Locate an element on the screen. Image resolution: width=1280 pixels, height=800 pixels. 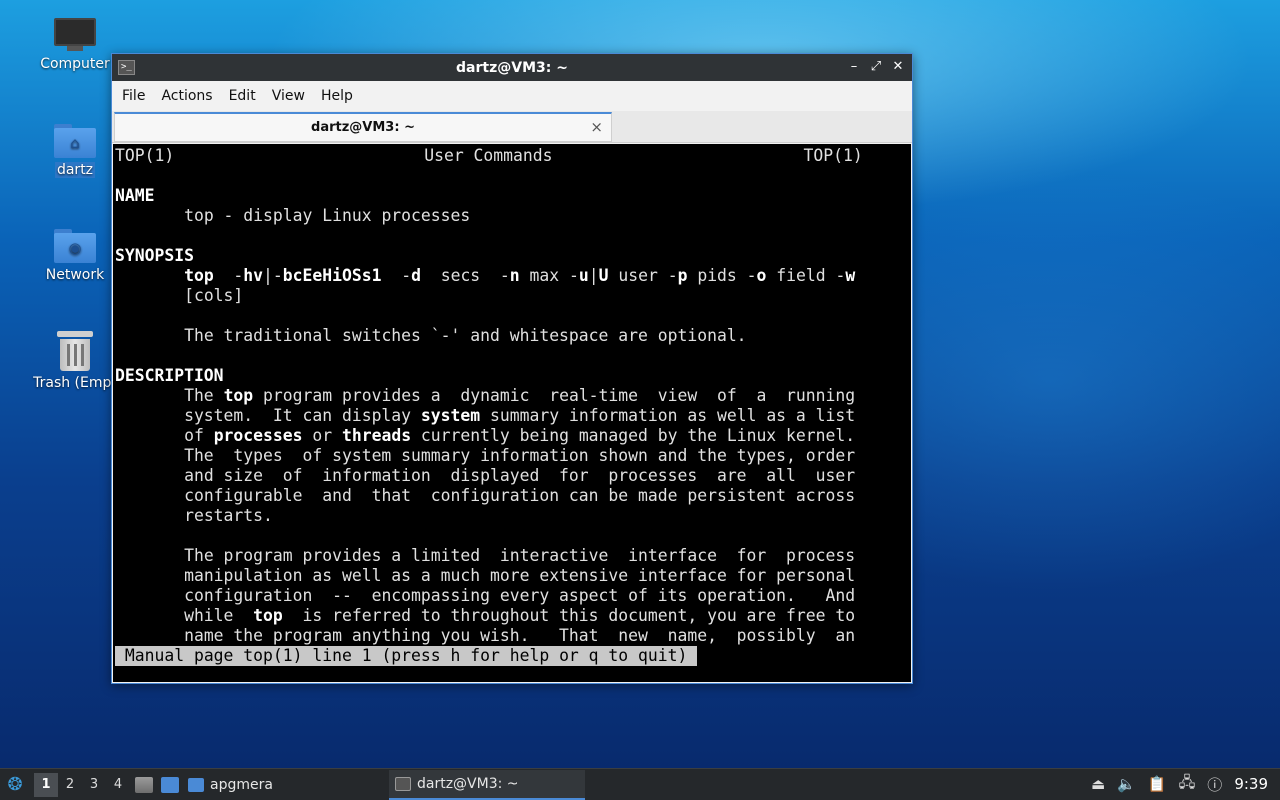
network-folder-icon: ◉ is located at coordinates (75, 246).